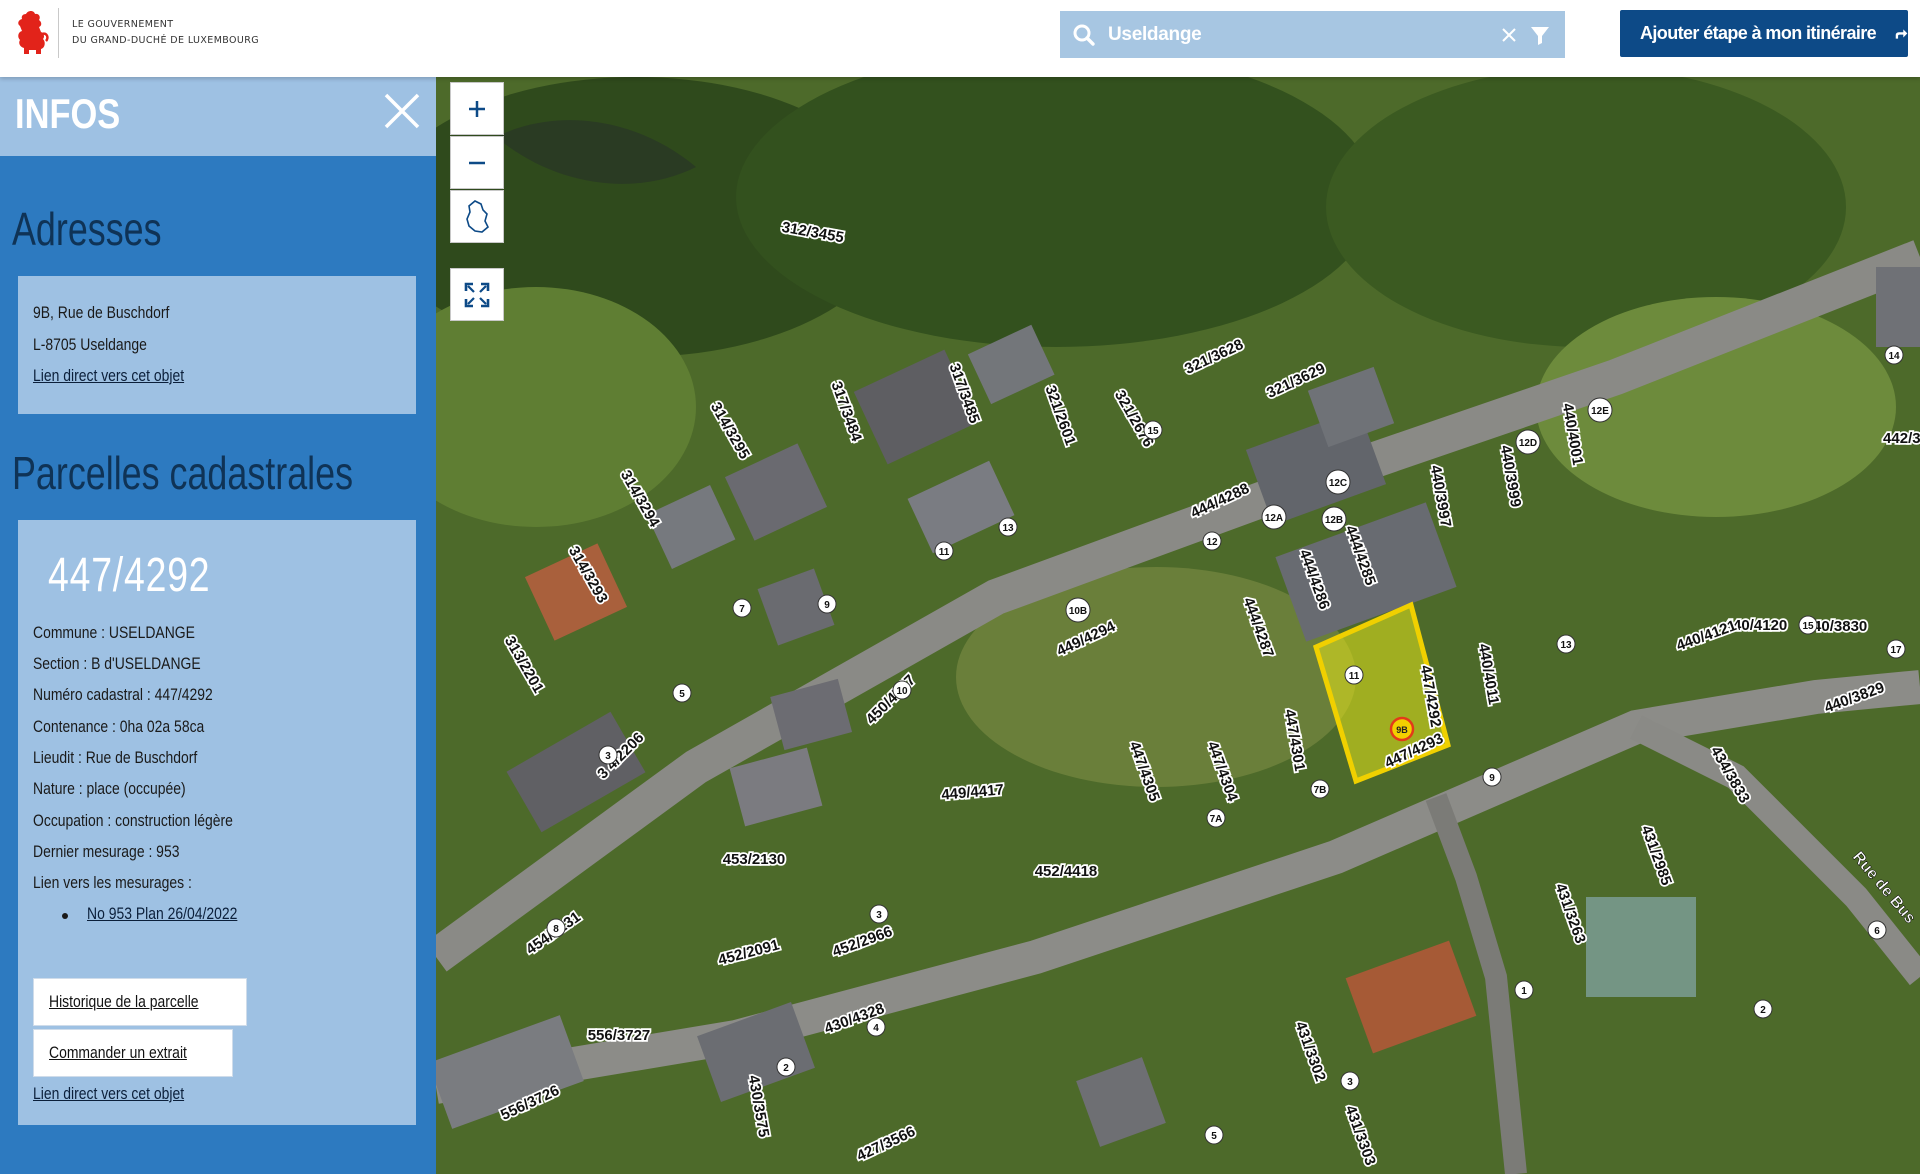  Describe the element at coordinates (556, 929) in the screenshot. I see `house-number: 8` at that location.